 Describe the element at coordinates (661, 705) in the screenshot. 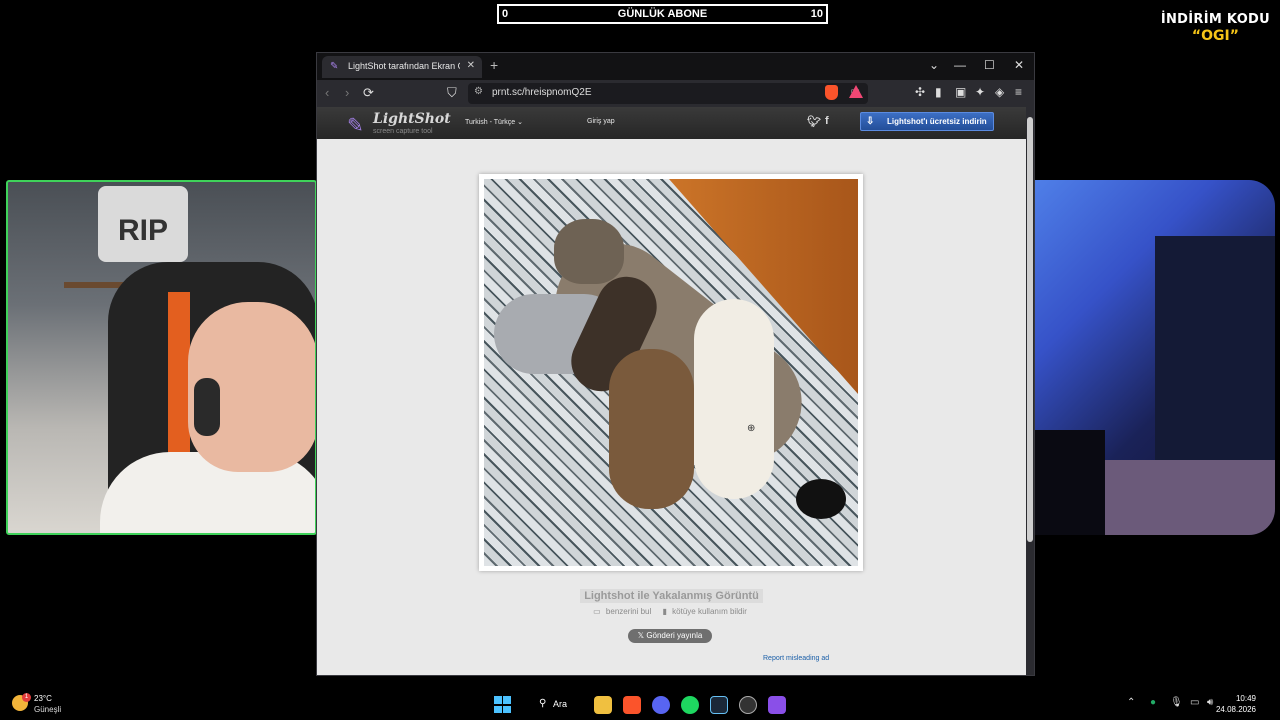

I see `discord-icon` at that location.